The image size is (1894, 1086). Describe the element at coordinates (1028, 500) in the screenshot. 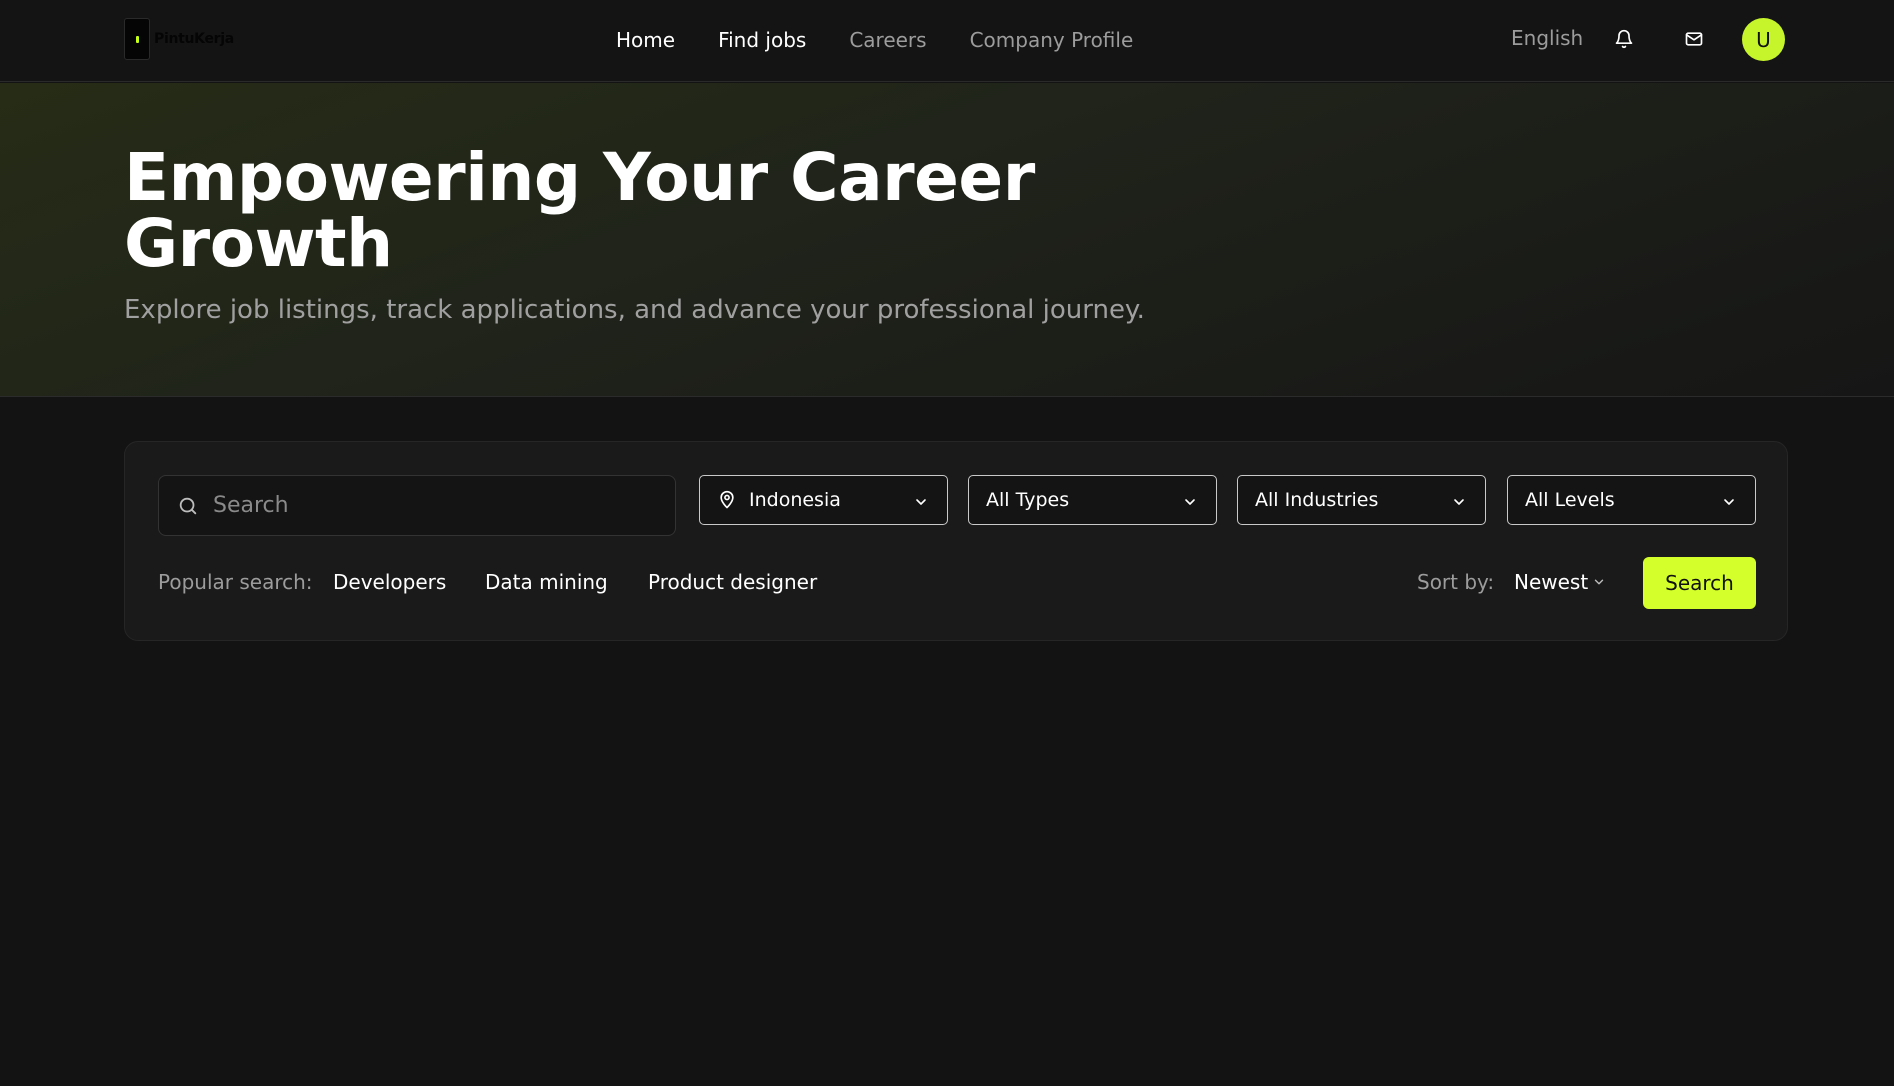

I see `job-type-value: All Types` at that location.